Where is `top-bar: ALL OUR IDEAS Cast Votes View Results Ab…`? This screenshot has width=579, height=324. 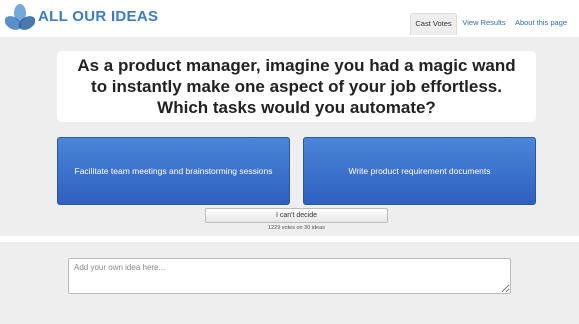 top-bar: ALL OUR IDEAS Cast Votes View Results Ab… is located at coordinates (289, 18).